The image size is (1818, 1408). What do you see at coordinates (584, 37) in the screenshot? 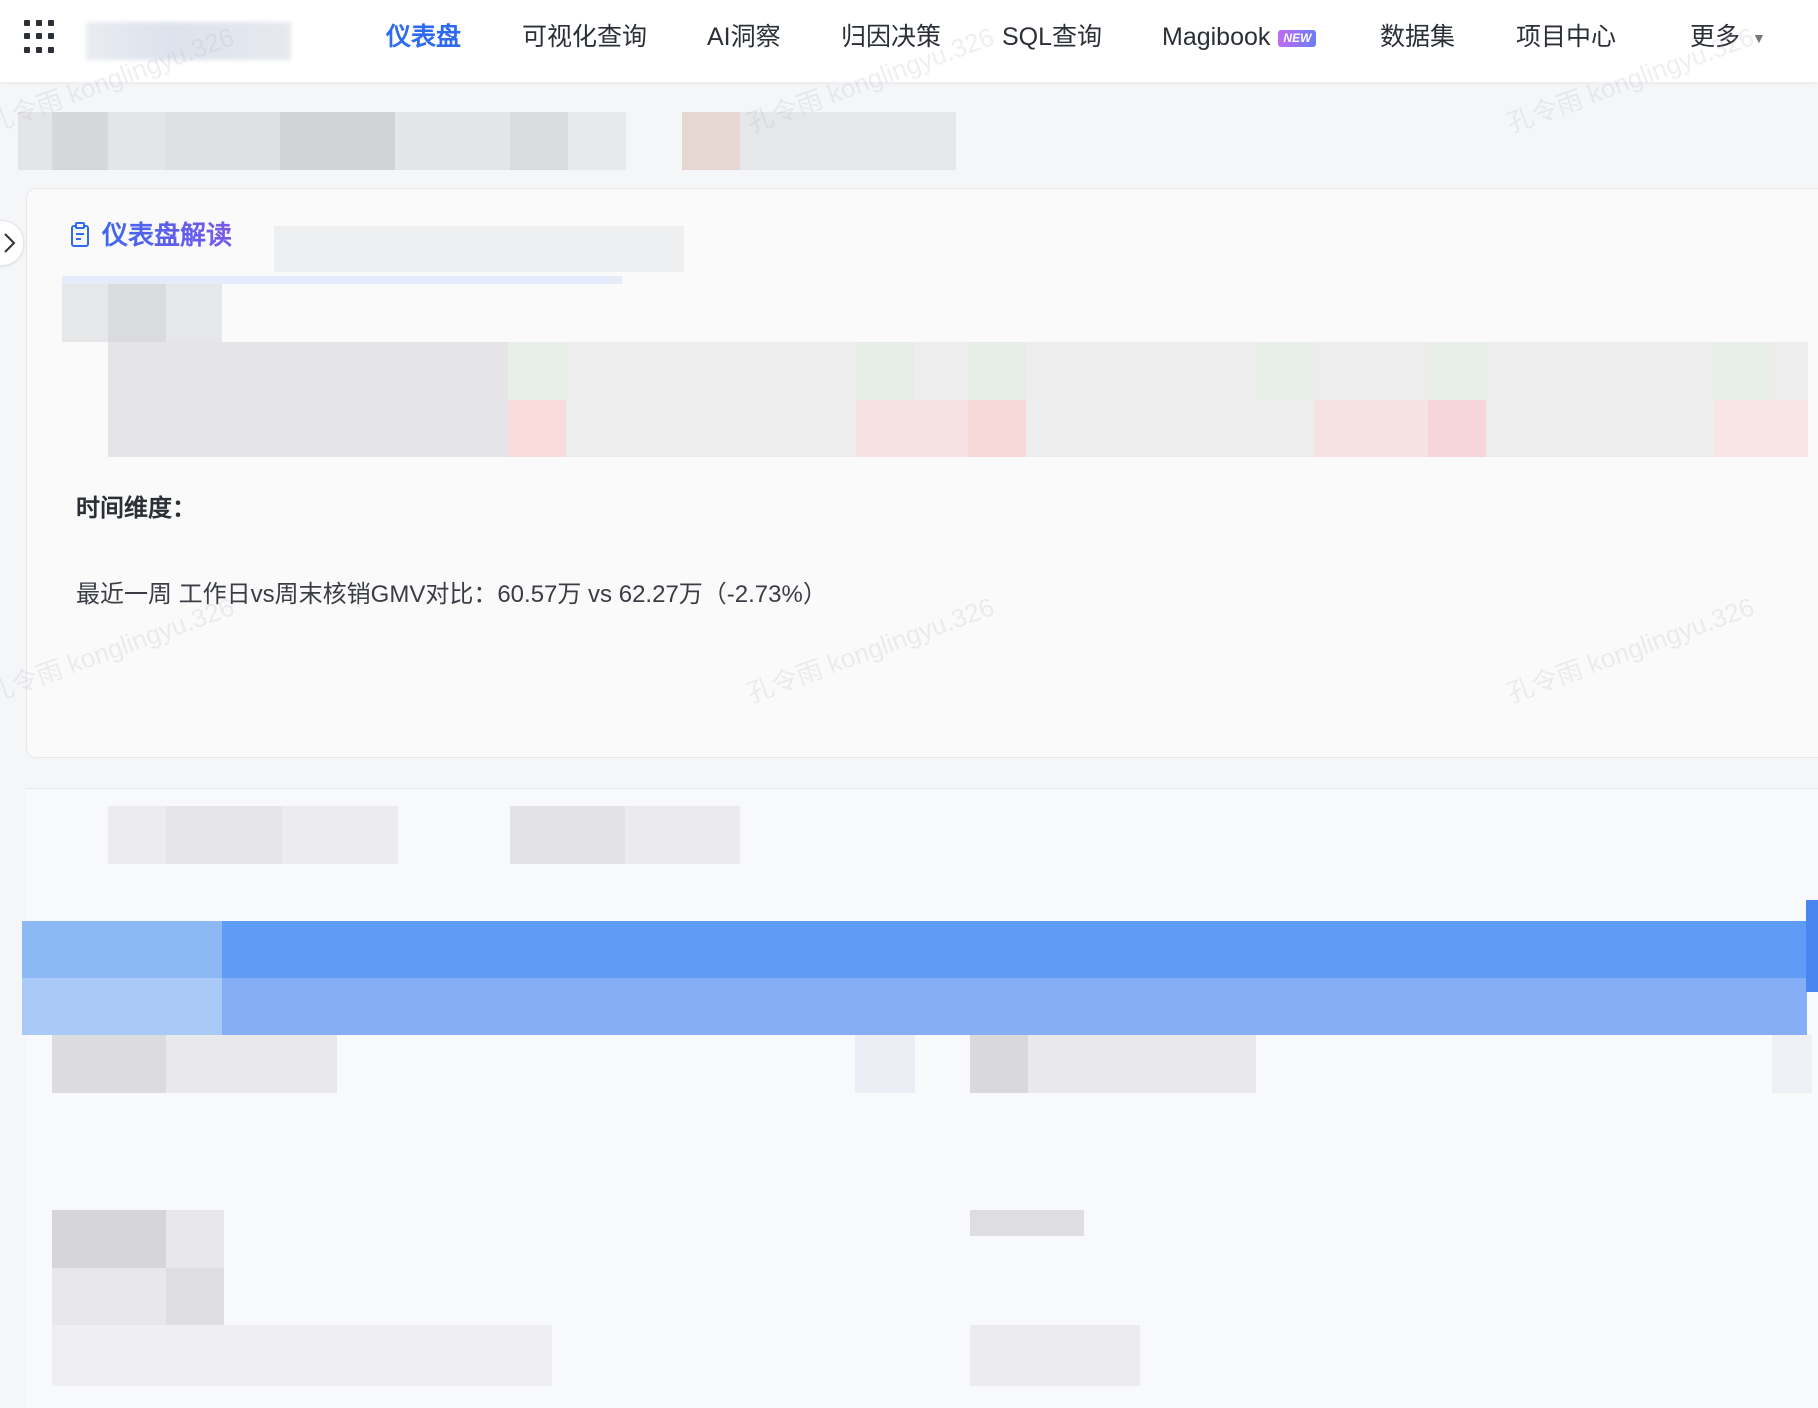
I see `nav-visual-query: 可视化查询` at bounding box center [584, 37].